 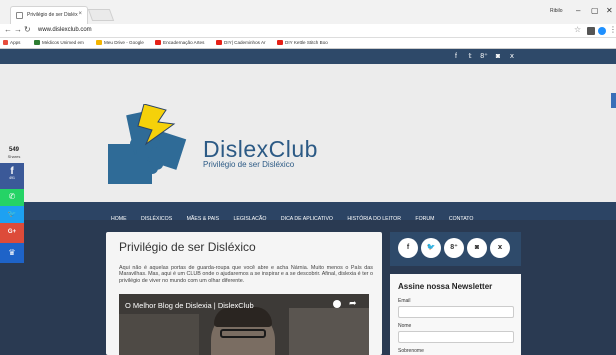 I want to click on bookmark-item: DIY Kettle Stitch Boo, so click(x=302, y=43).